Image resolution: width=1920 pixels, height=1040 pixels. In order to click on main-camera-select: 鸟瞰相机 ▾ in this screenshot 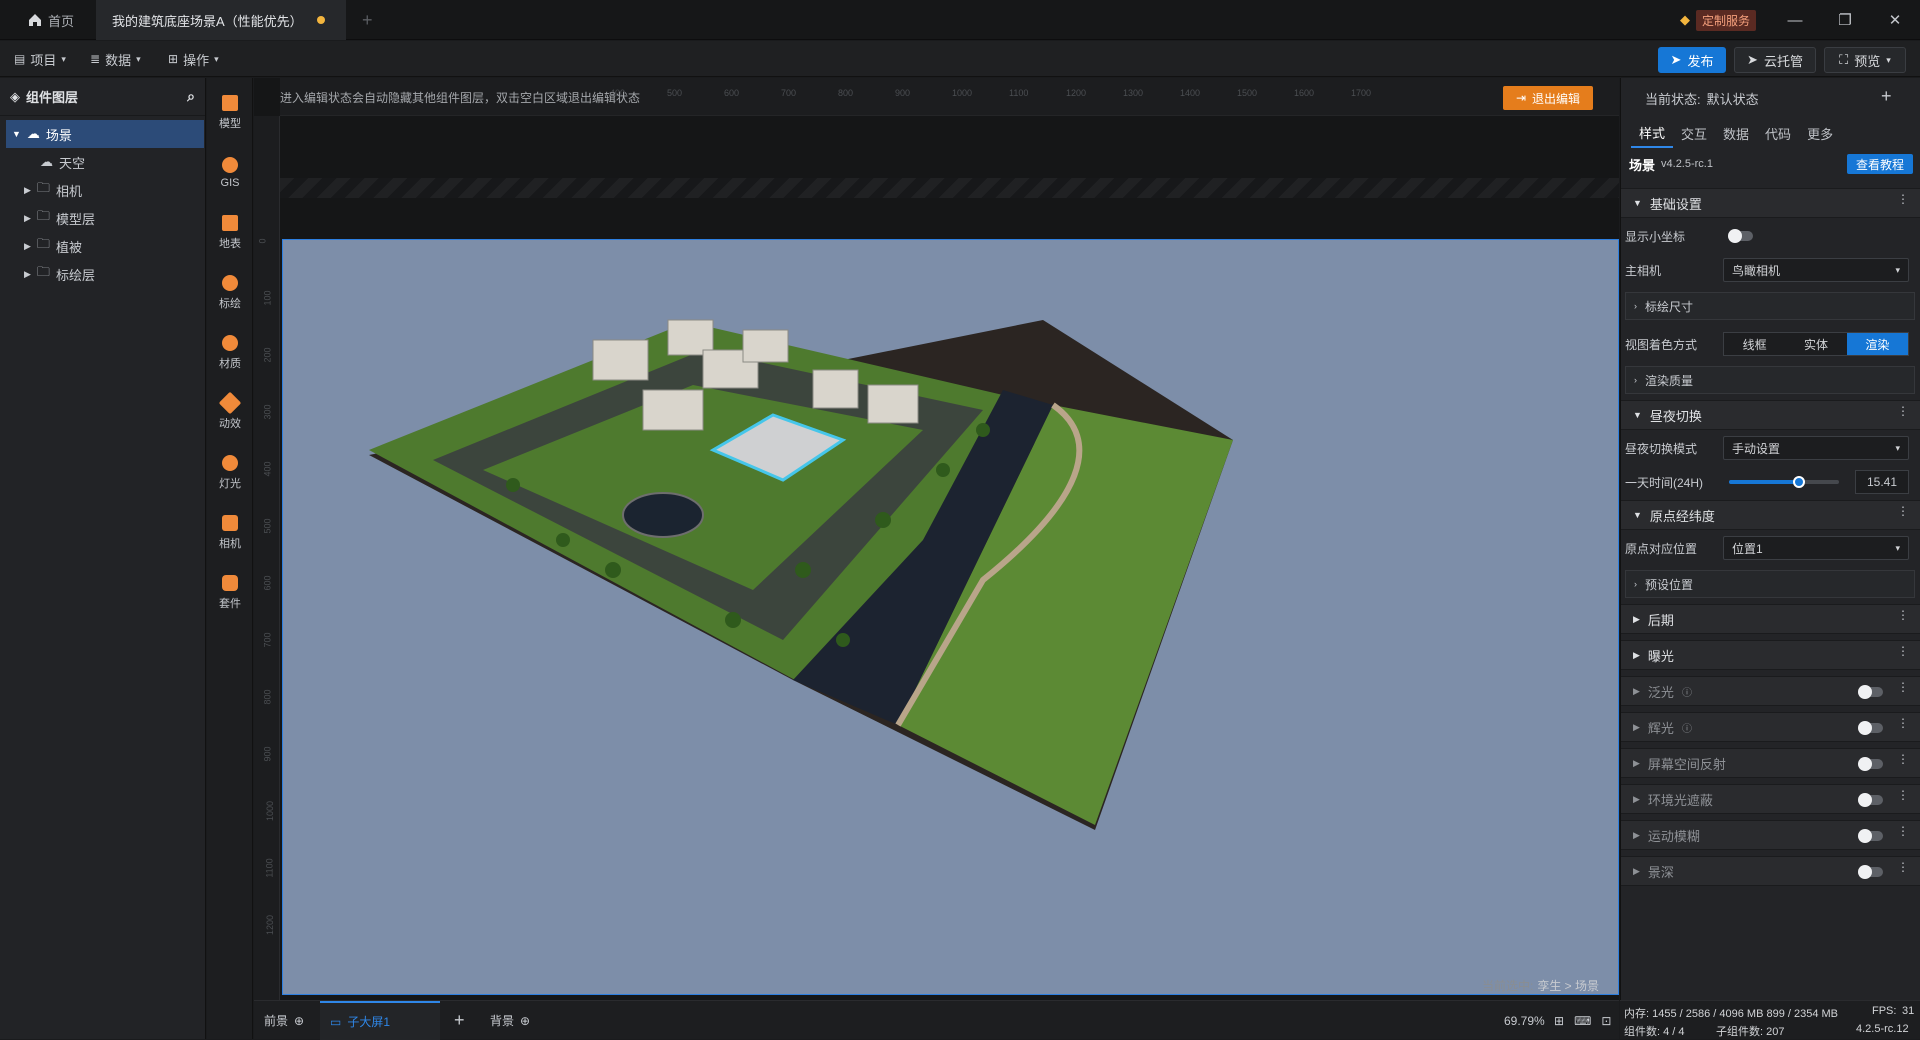, I will do `click(1816, 270)`.